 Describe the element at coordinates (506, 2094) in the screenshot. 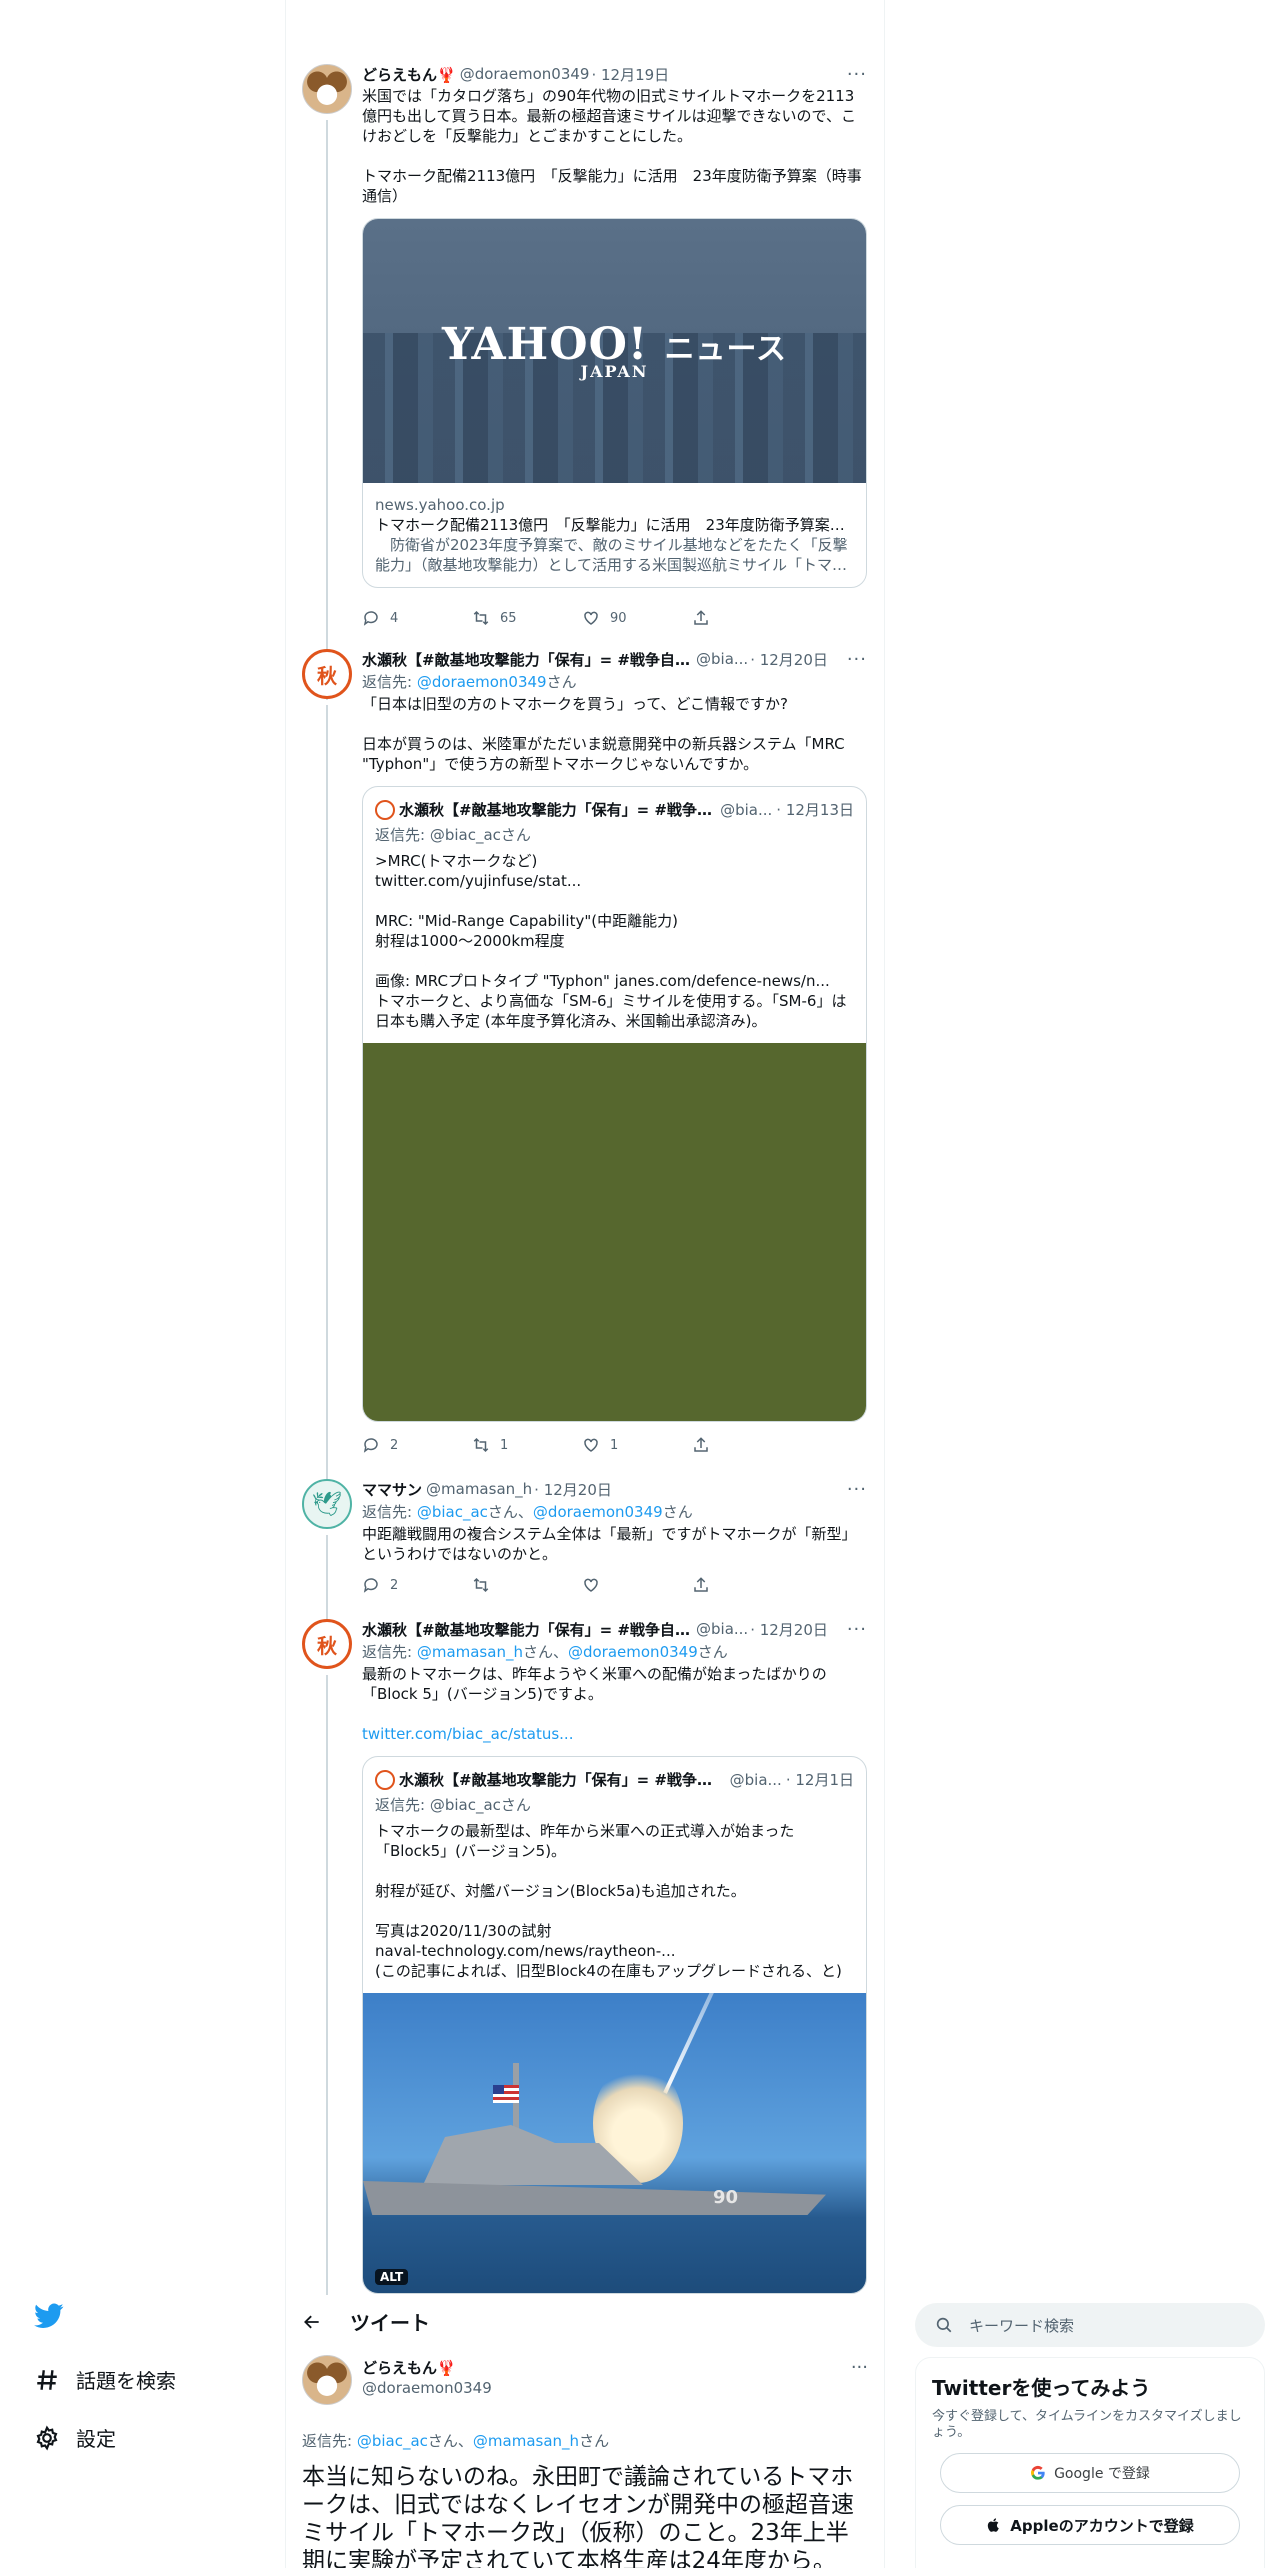

I see `us-flag` at that location.